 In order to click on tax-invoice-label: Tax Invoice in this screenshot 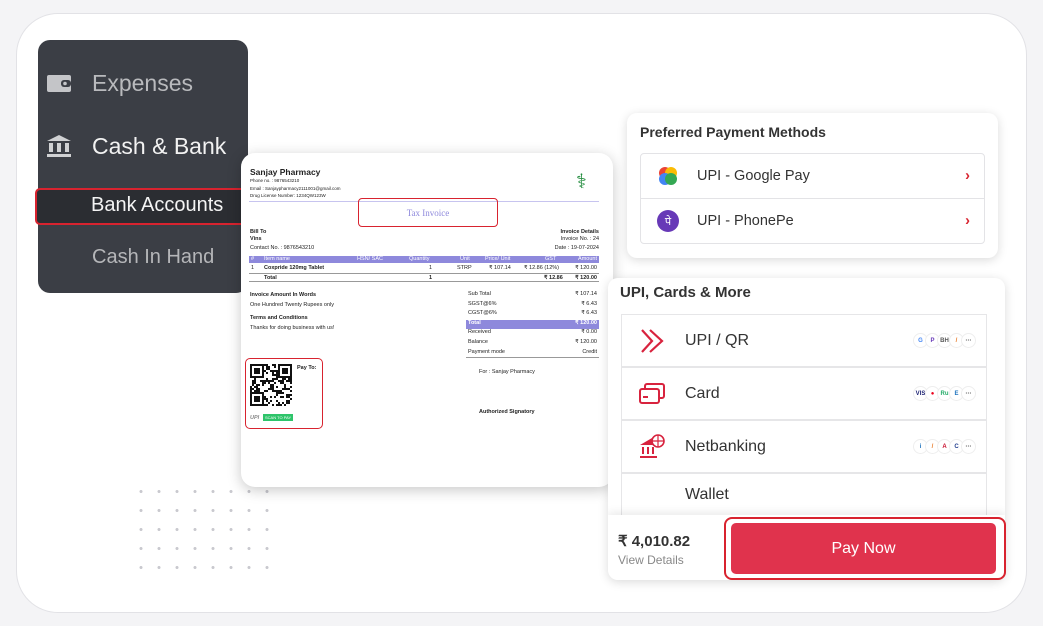, I will do `click(428, 212)`.